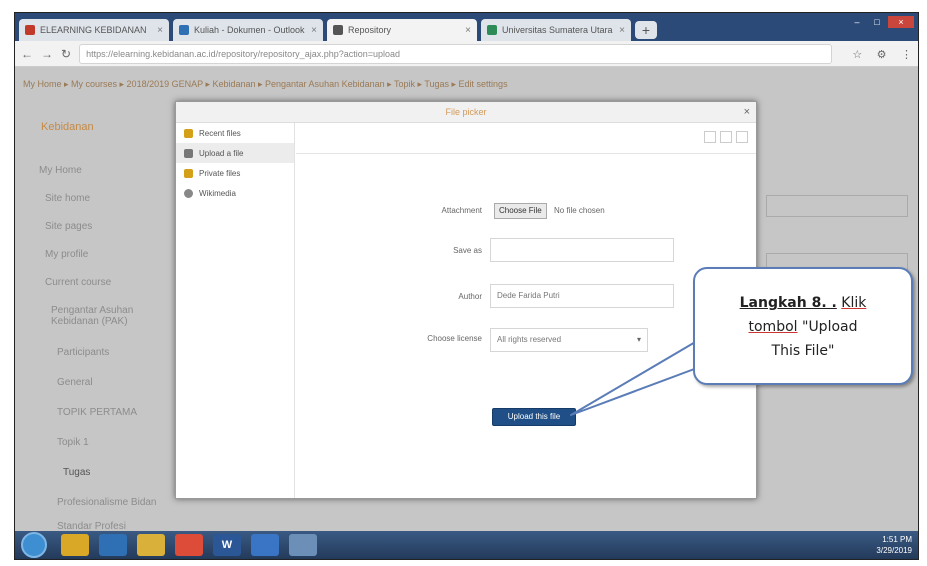  I want to click on browser-tab: Kuliah - Dokumen - Outlook ×, so click(248, 30).